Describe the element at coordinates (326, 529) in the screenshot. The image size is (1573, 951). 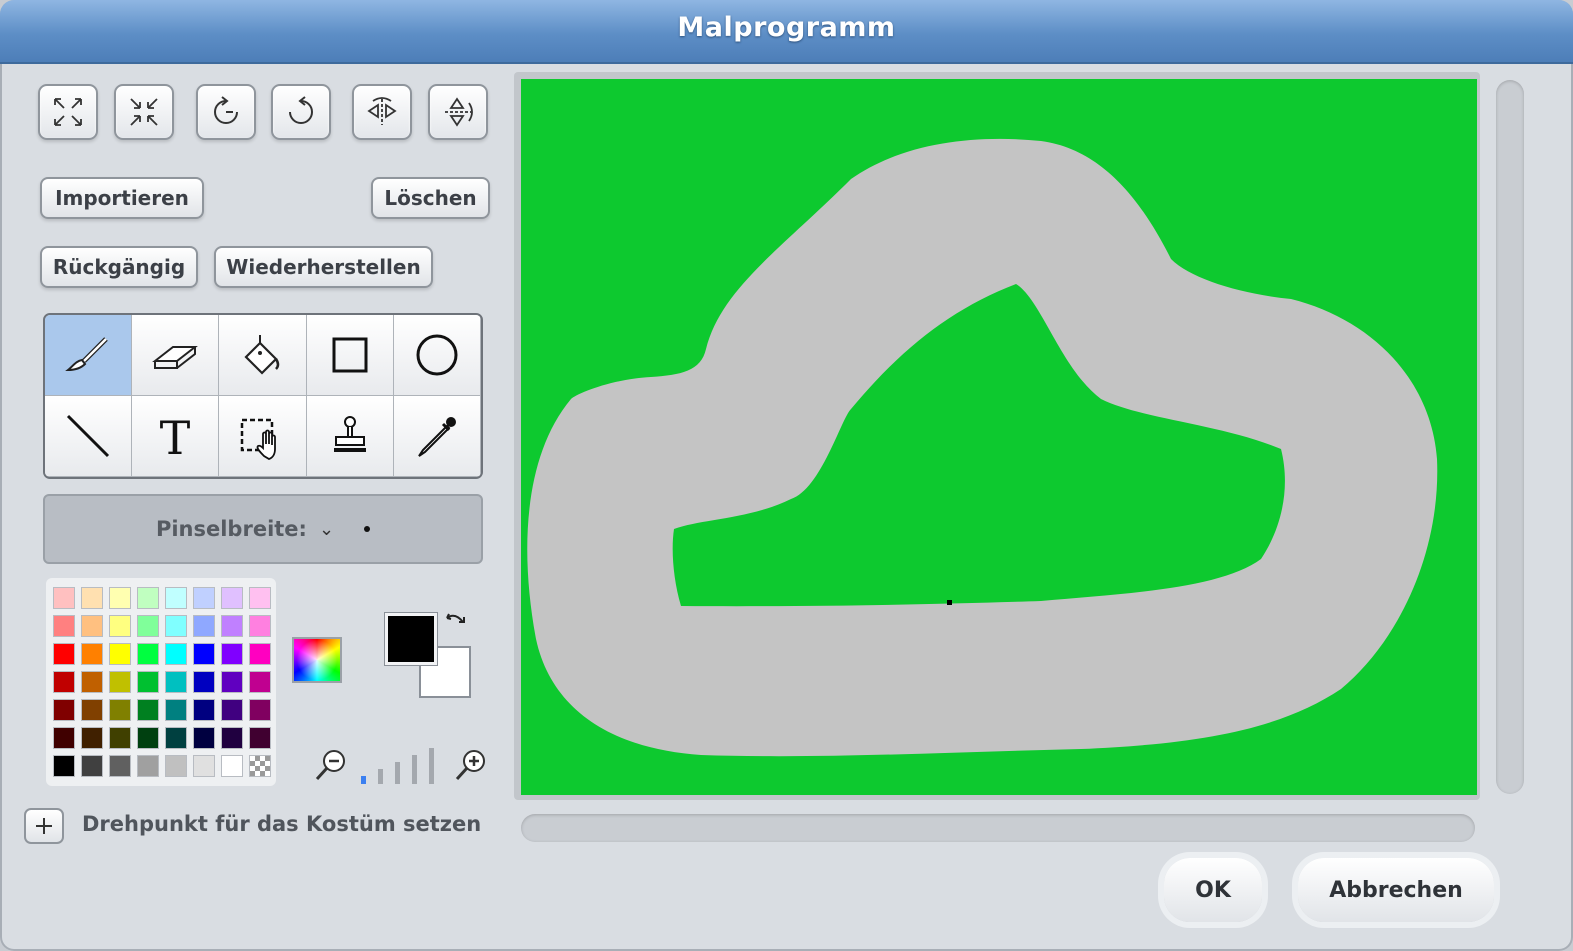
I see `brush-size-arrow: ⌄` at that location.